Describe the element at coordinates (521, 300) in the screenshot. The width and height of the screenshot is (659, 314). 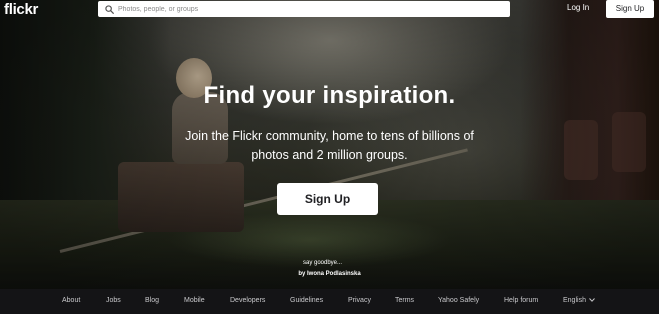
I see `footer-link-help-forum: Help forum` at that location.